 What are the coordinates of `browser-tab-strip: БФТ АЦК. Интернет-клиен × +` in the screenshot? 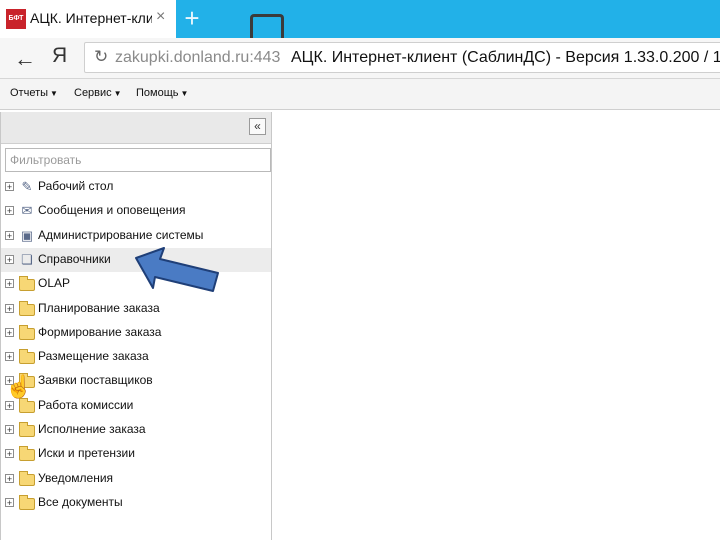 It's located at (360, 19).